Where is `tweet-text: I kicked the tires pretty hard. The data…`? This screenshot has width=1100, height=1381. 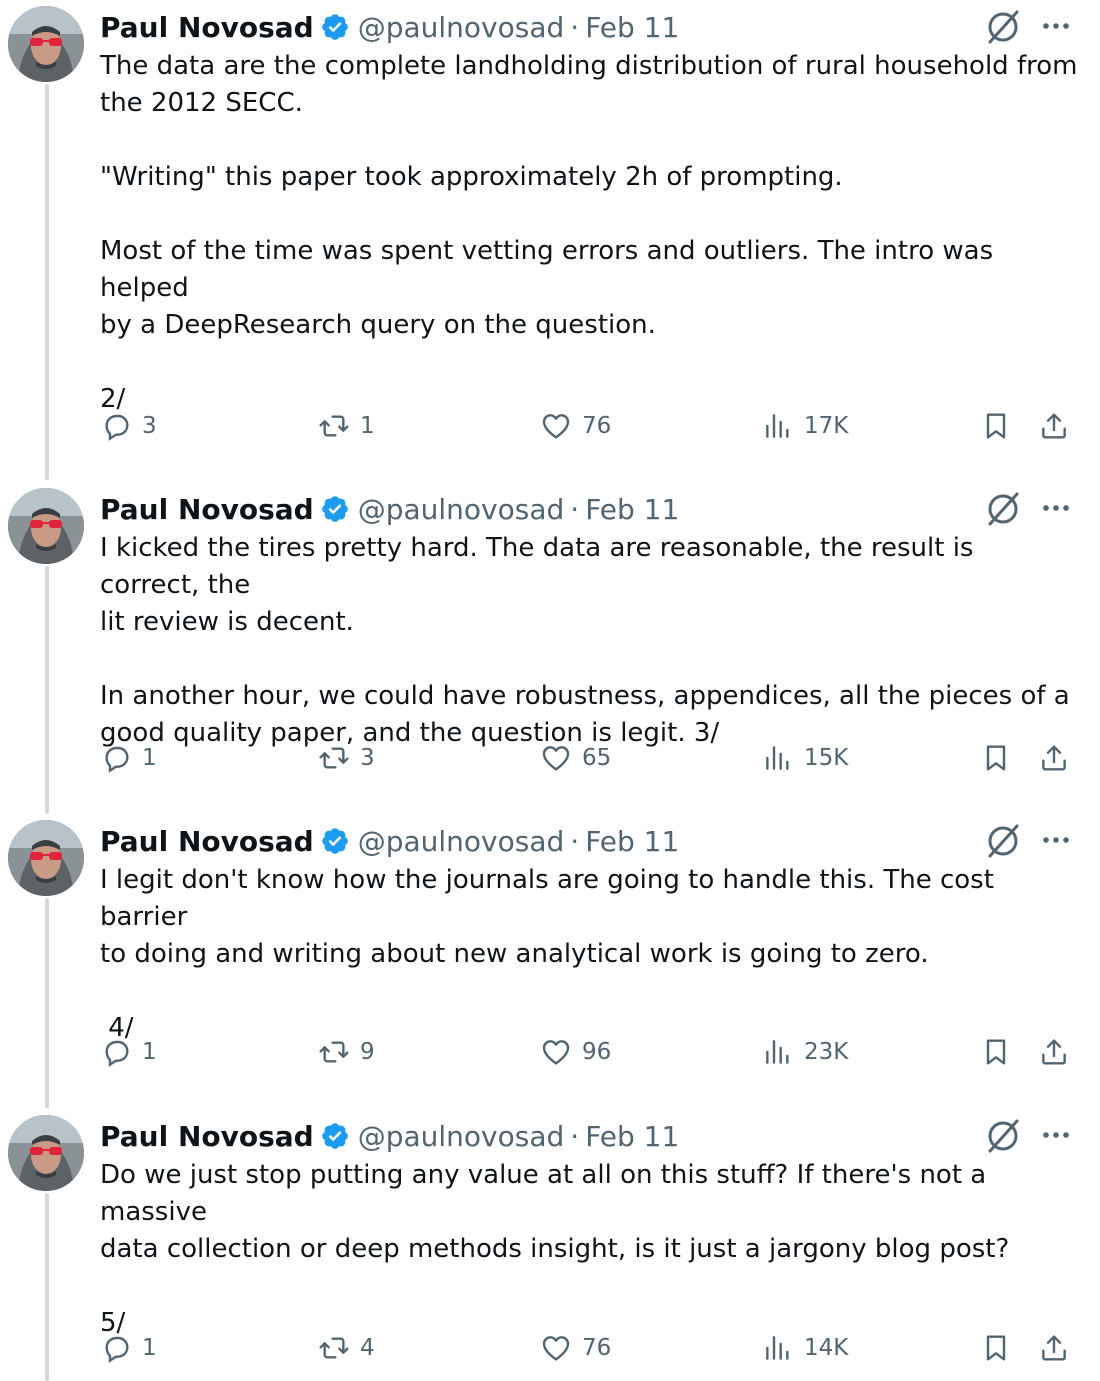 tweet-text: I kicked the tires pretty hard. The data… is located at coordinates (585, 640).